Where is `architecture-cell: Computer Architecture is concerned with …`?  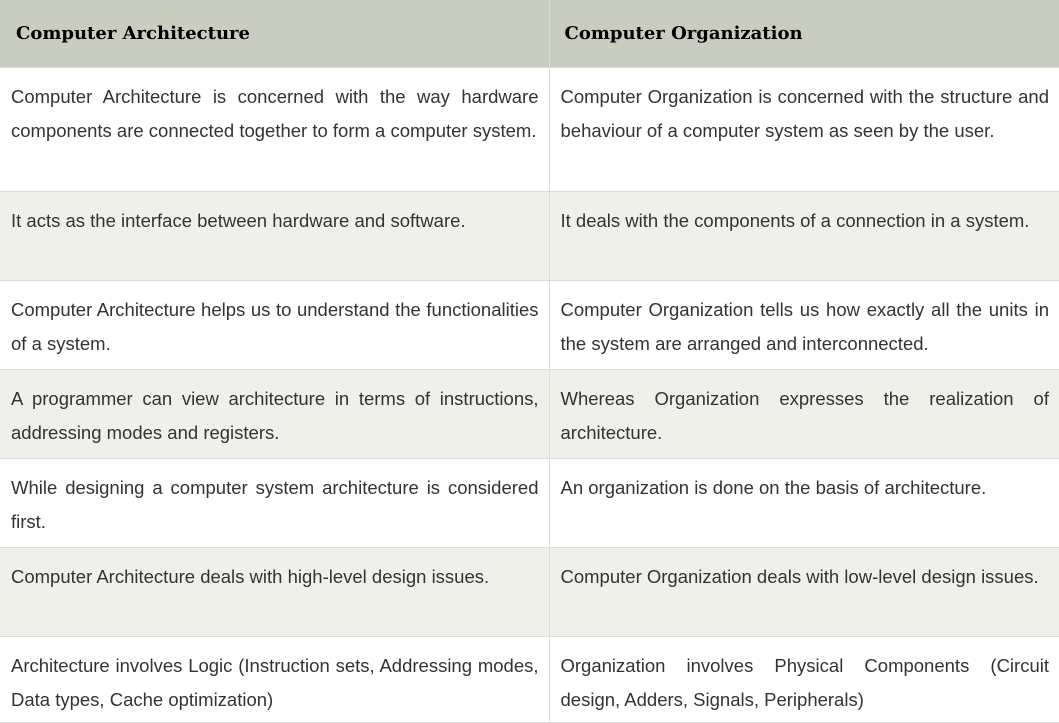 architecture-cell: Computer Architecture is concerned with … is located at coordinates (275, 129).